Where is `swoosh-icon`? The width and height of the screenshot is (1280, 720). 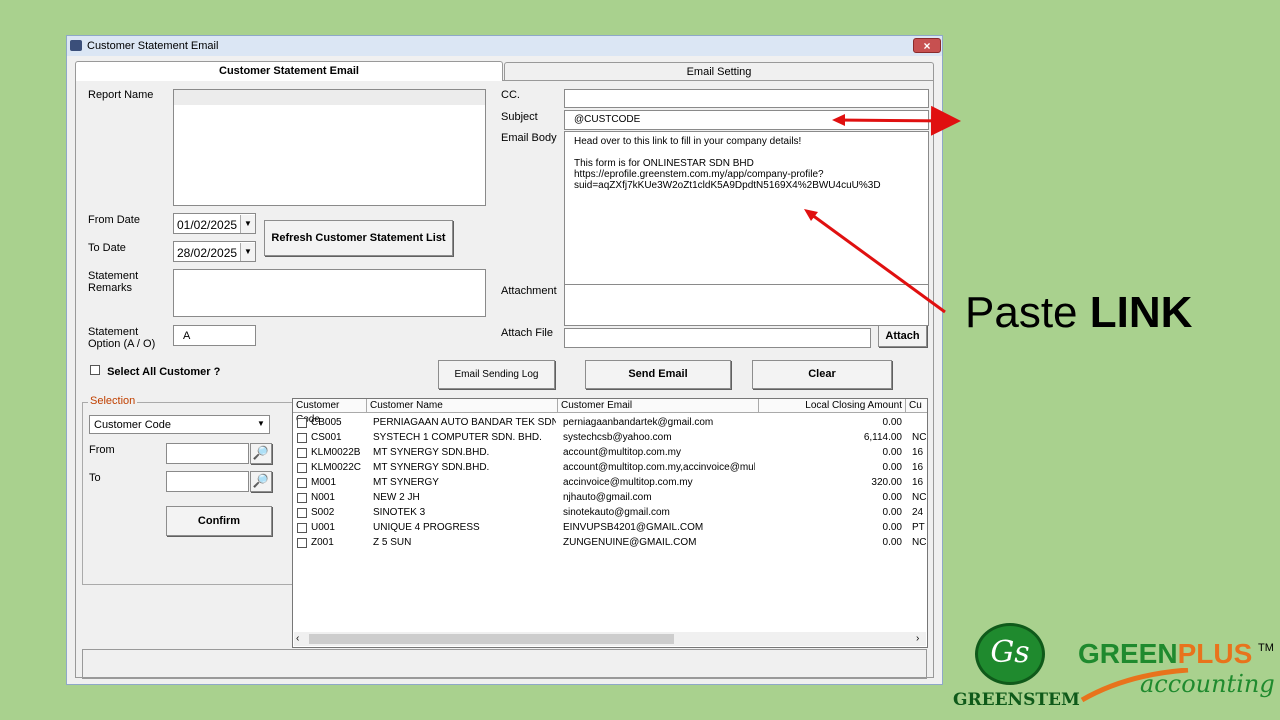 swoosh-icon is located at coordinates (1134, 685).